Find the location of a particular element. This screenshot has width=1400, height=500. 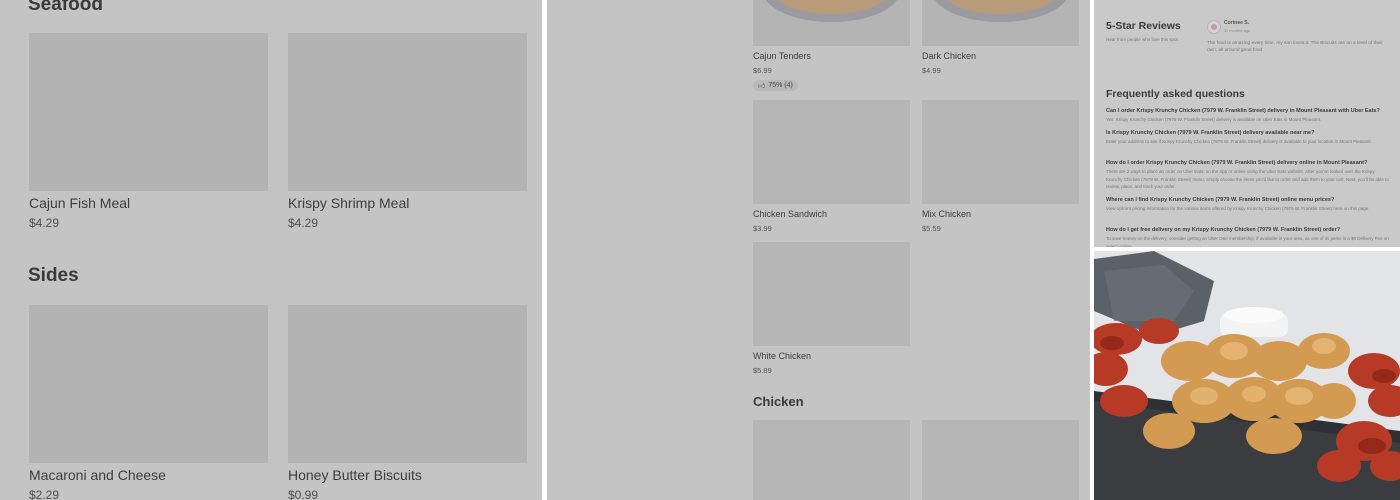

rating-badge: 👍︎ 75% (4) is located at coordinates (775, 85).